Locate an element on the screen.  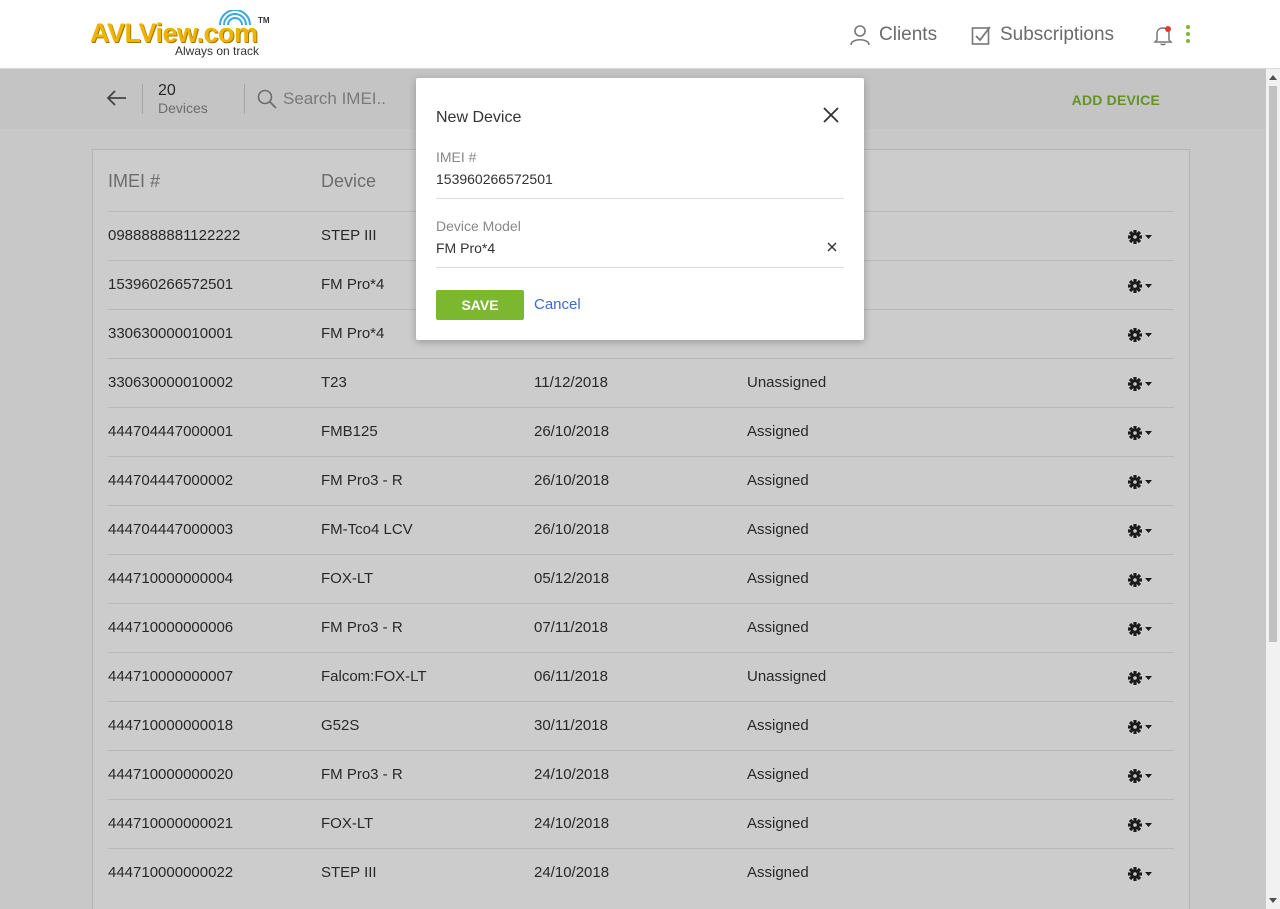
logo-trademark: TM is located at coordinates (264, 20).